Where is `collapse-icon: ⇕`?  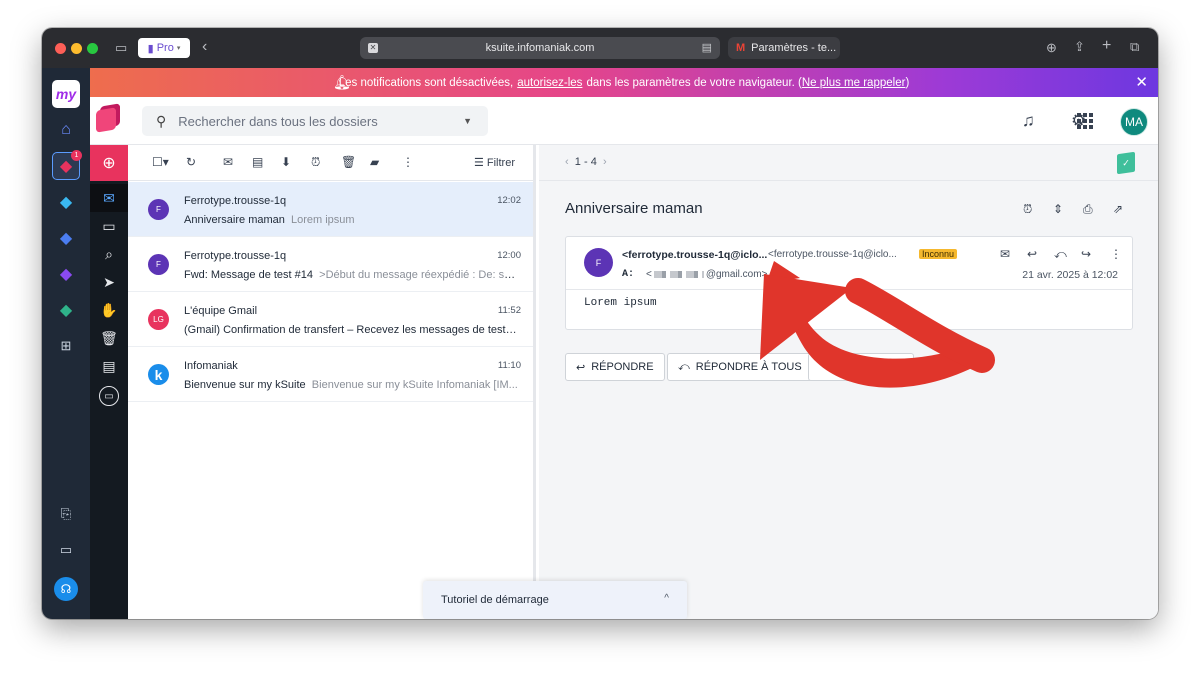 collapse-icon: ⇕ is located at coordinates (1058, 209).